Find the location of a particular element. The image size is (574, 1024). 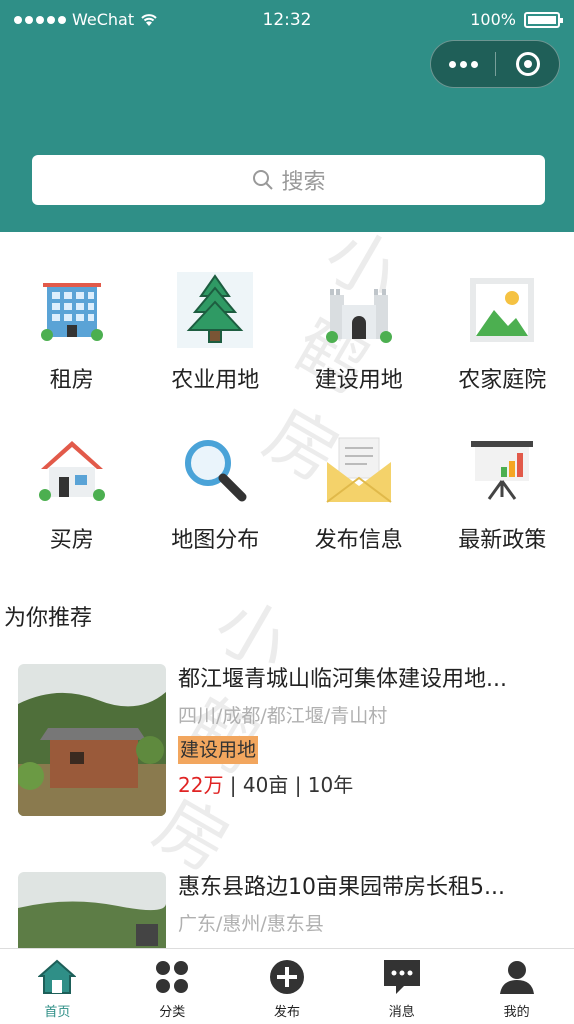

house-icon is located at coordinates (72, 470).